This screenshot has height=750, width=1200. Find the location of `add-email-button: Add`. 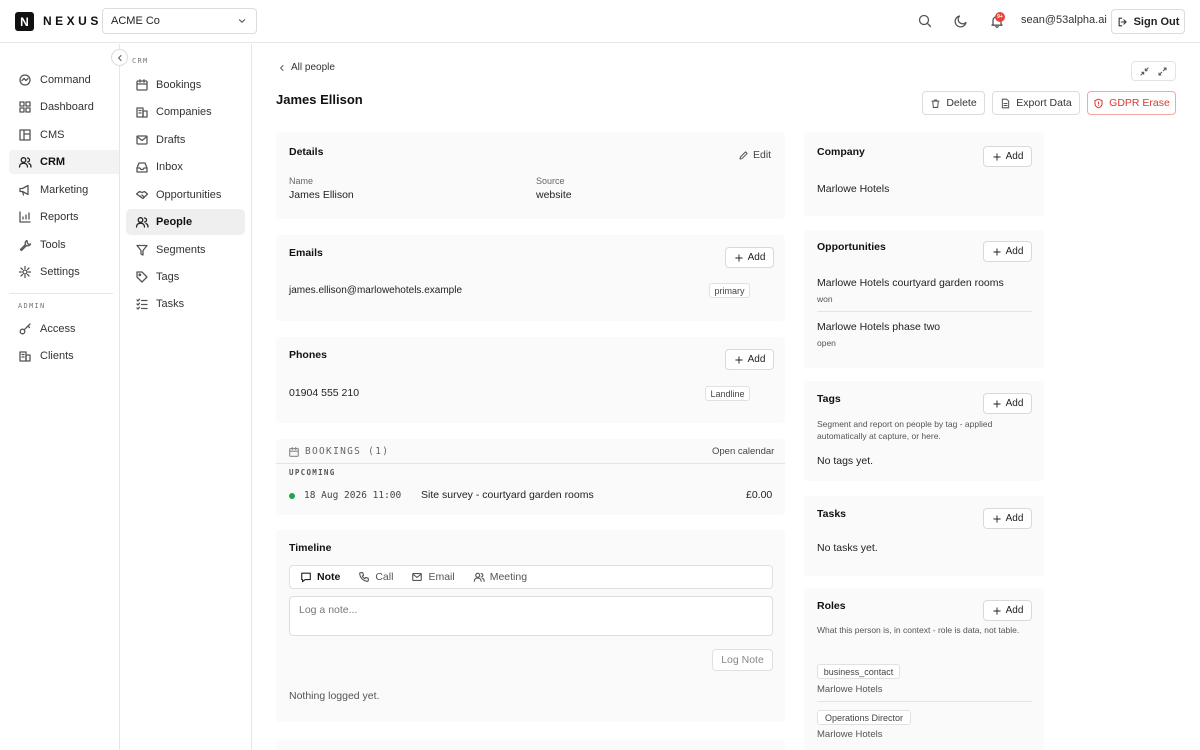

add-email-button: Add is located at coordinates (749, 257).